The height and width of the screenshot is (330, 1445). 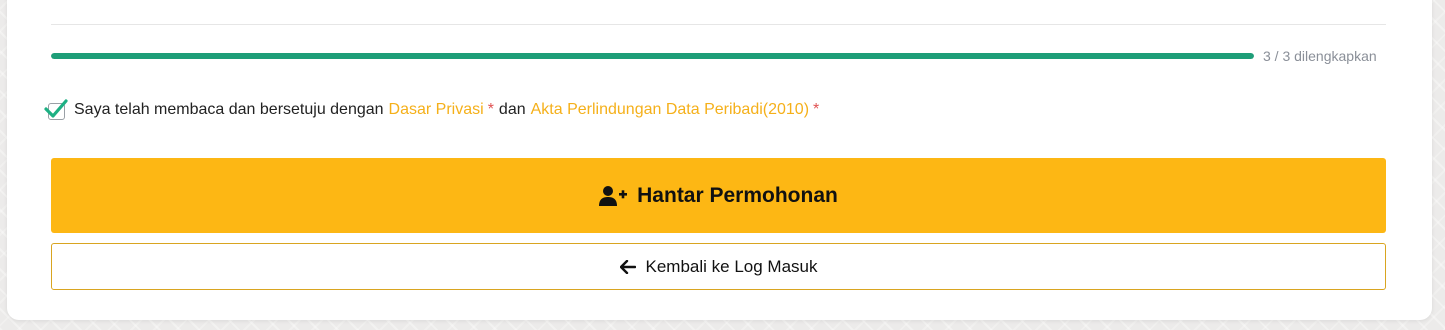 I want to click on conjunction-text: dan, so click(x=512, y=109).